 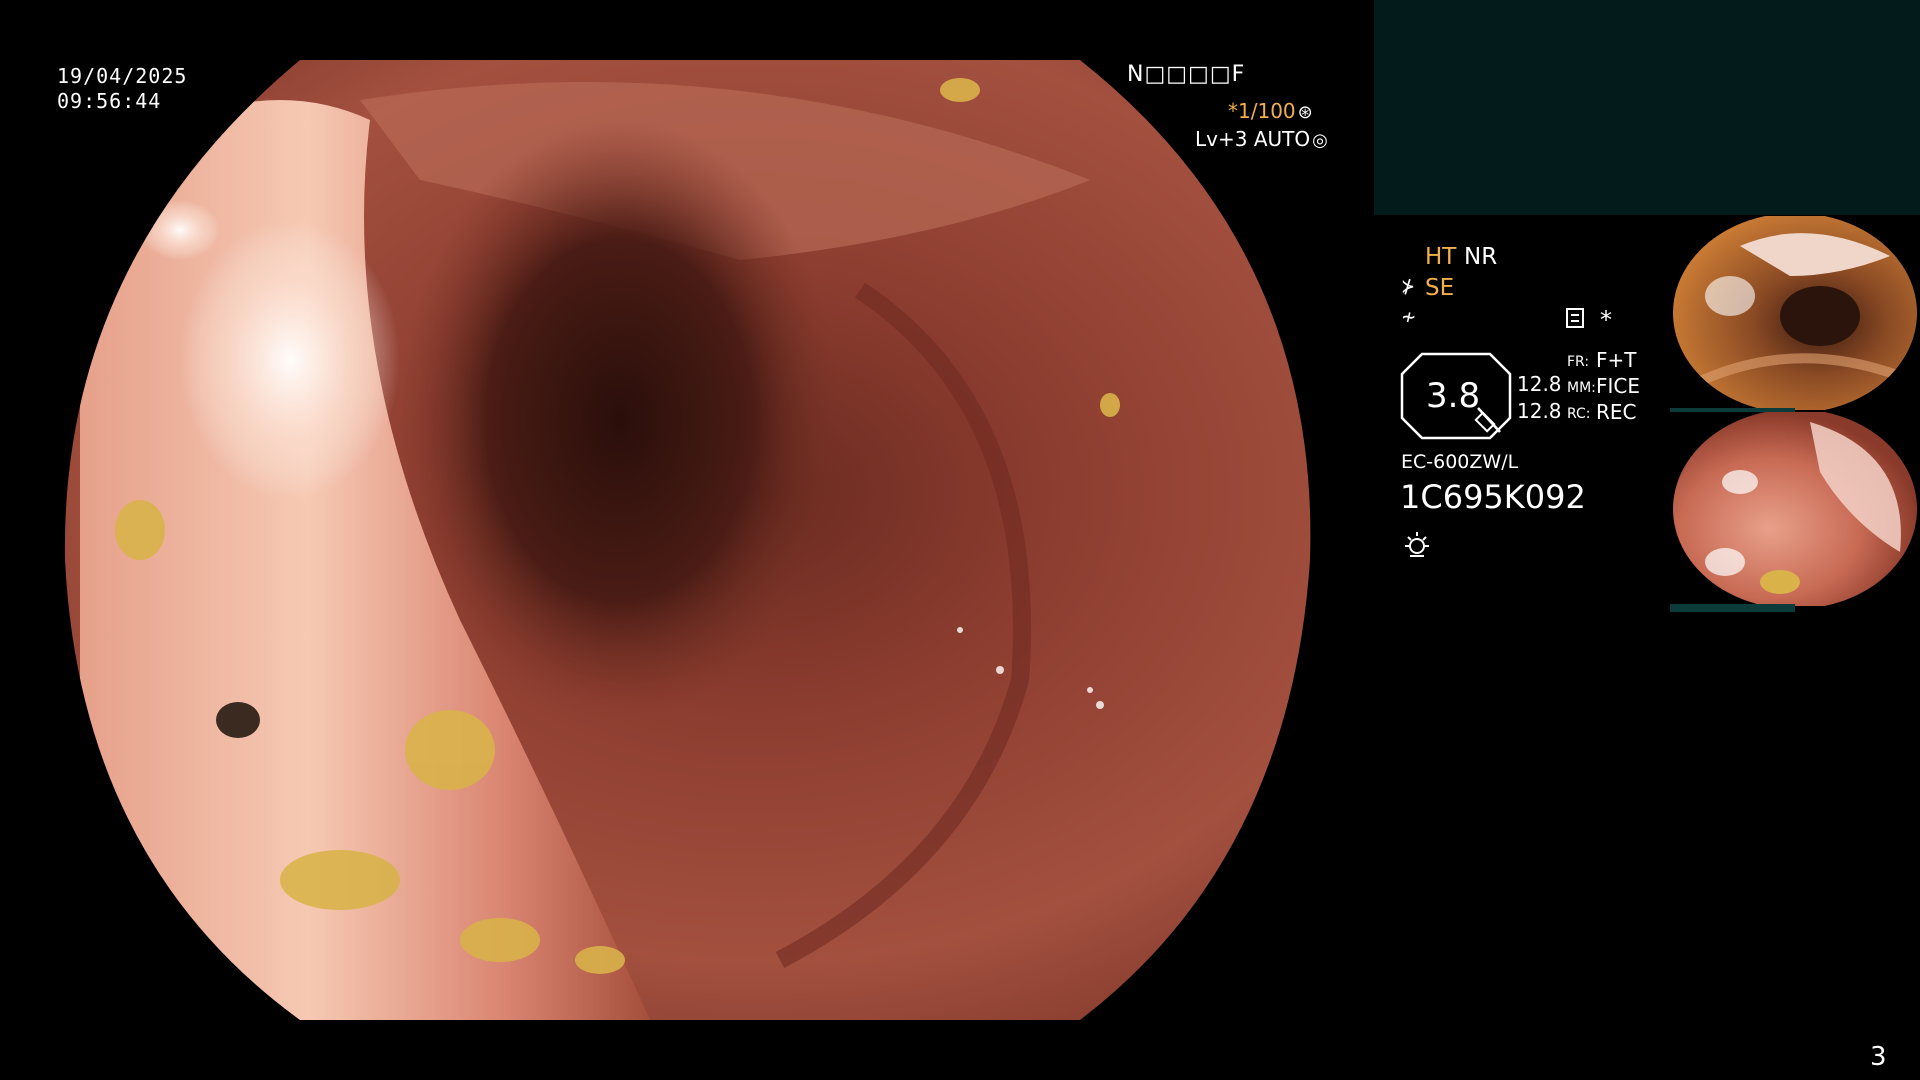 I want to click on patient-id: N□□□□F, so click(x=1186, y=74).